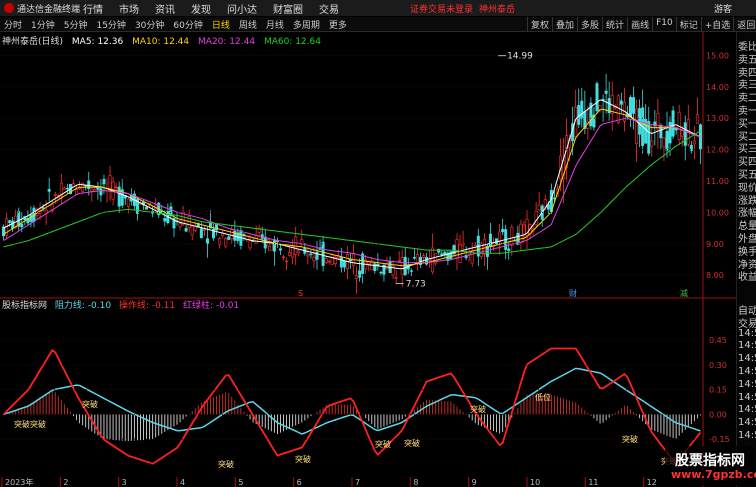  Describe the element at coordinates (165, 8) in the screenshot. I see `menu-item-zixun: 资讯` at that location.